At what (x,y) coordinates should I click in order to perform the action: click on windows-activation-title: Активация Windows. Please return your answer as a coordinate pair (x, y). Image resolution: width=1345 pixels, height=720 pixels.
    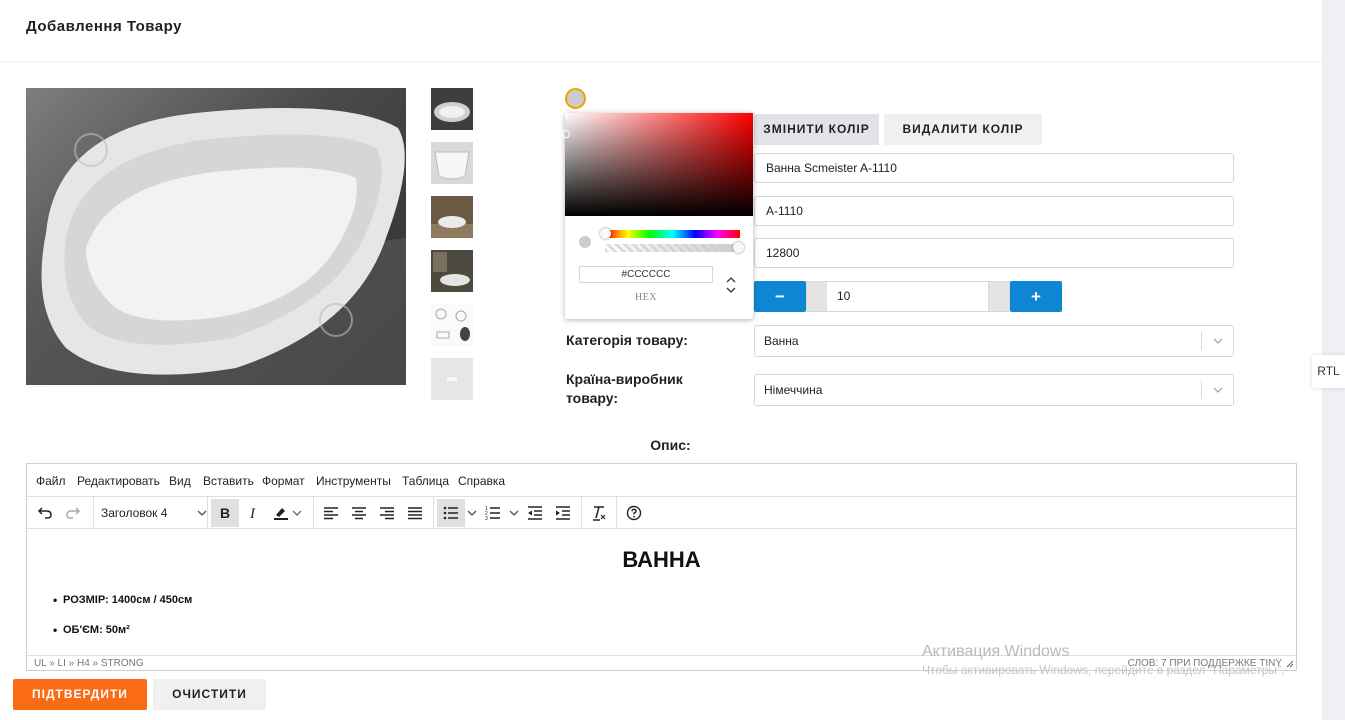
    Looking at the image, I should click on (996, 651).